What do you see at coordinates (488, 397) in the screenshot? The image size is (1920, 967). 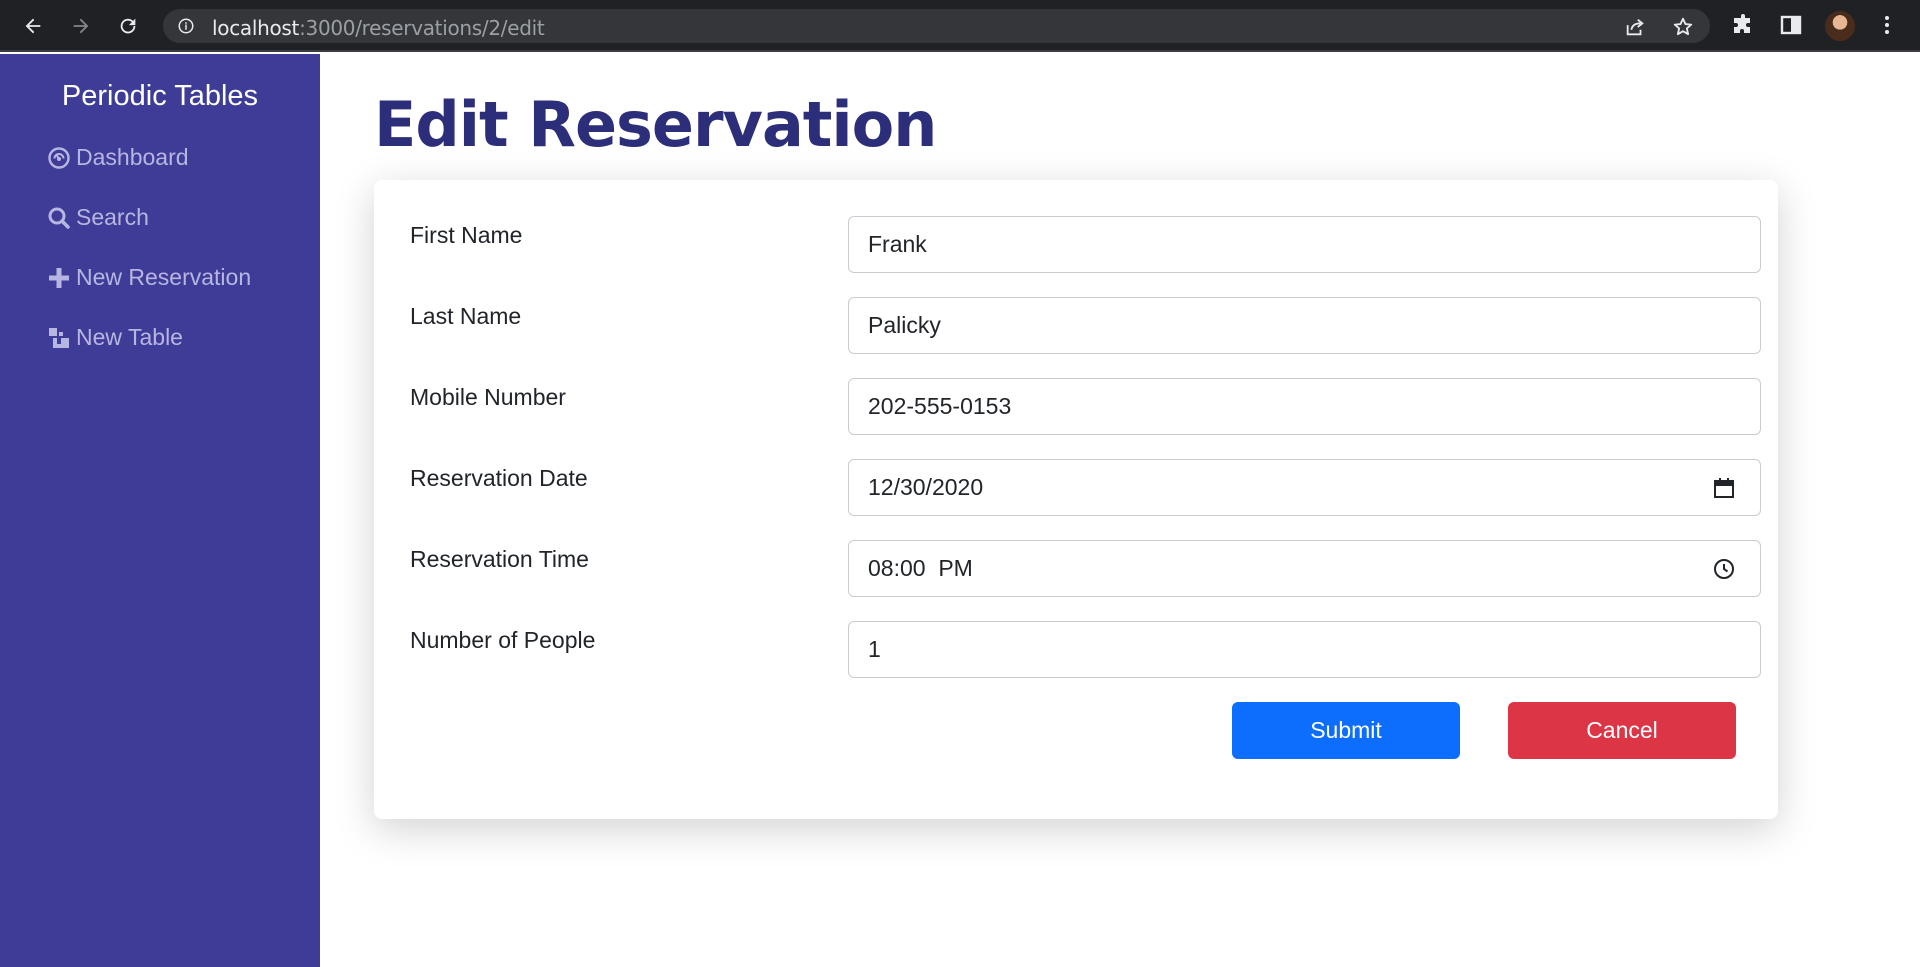 I see `mobile-number-label: Mobile Number` at bounding box center [488, 397].